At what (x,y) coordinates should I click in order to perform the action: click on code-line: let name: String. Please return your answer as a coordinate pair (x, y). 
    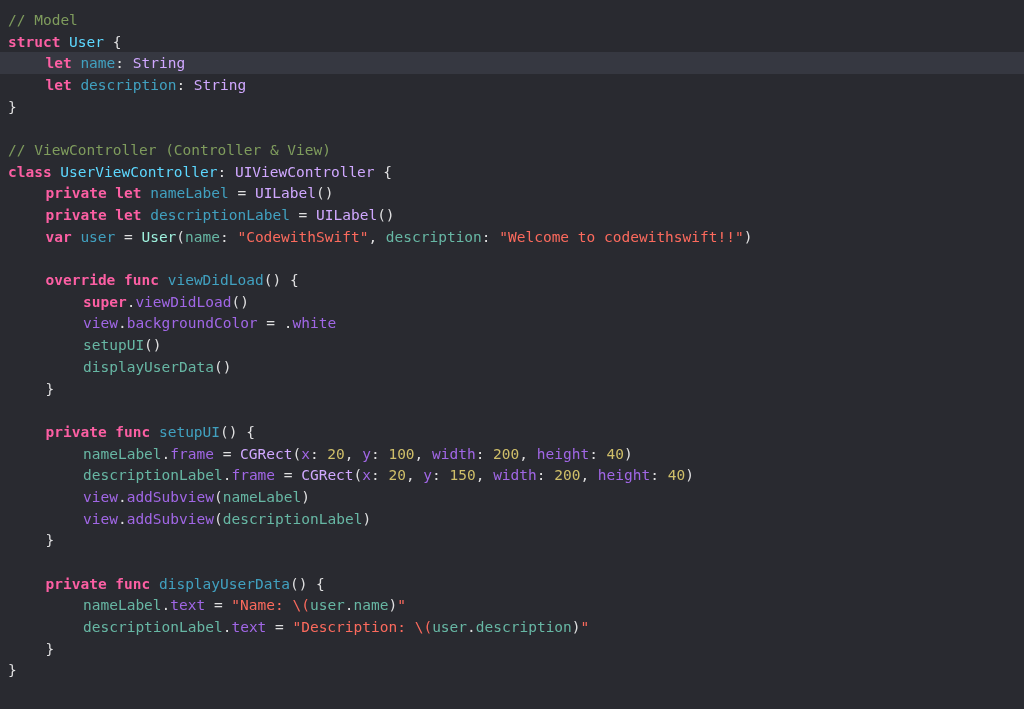
    Looking at the image, I should click on (115, 63).